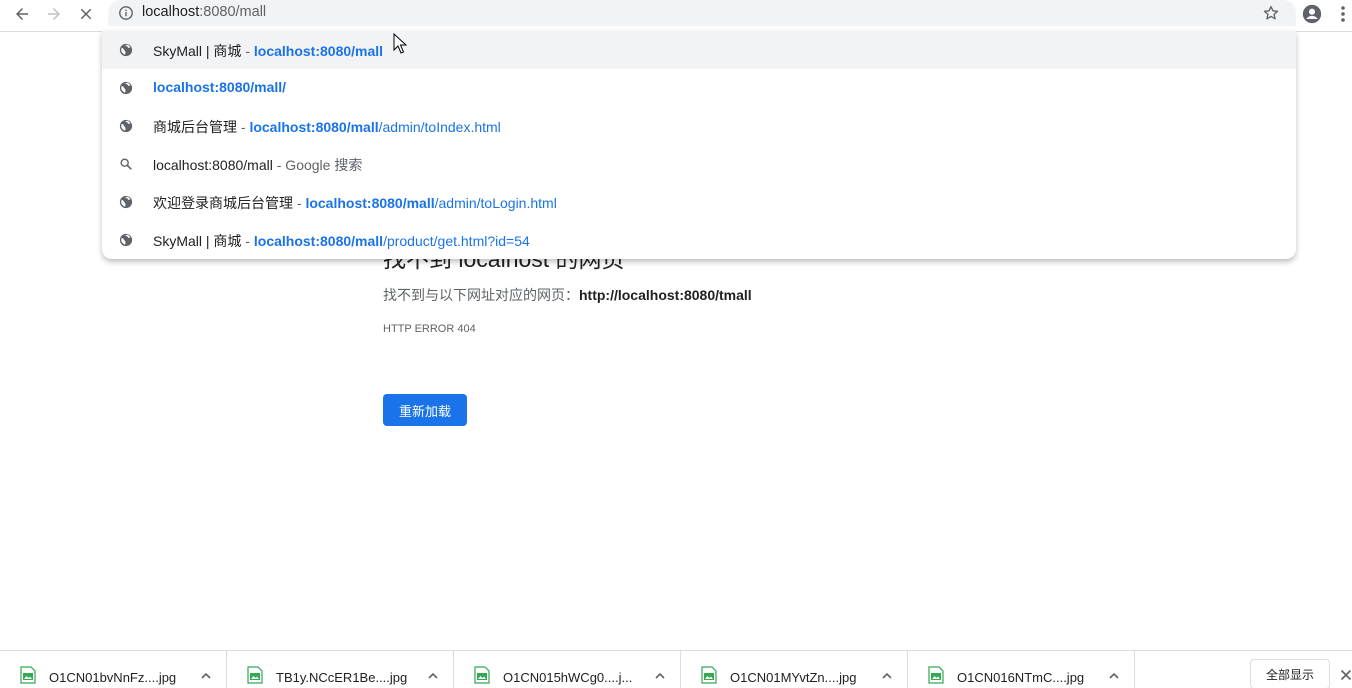  Describe the element at coordinates (223, 203) in the screenshot. I see `suggestion-title: 欢迎登录商城后台管理` at that location.